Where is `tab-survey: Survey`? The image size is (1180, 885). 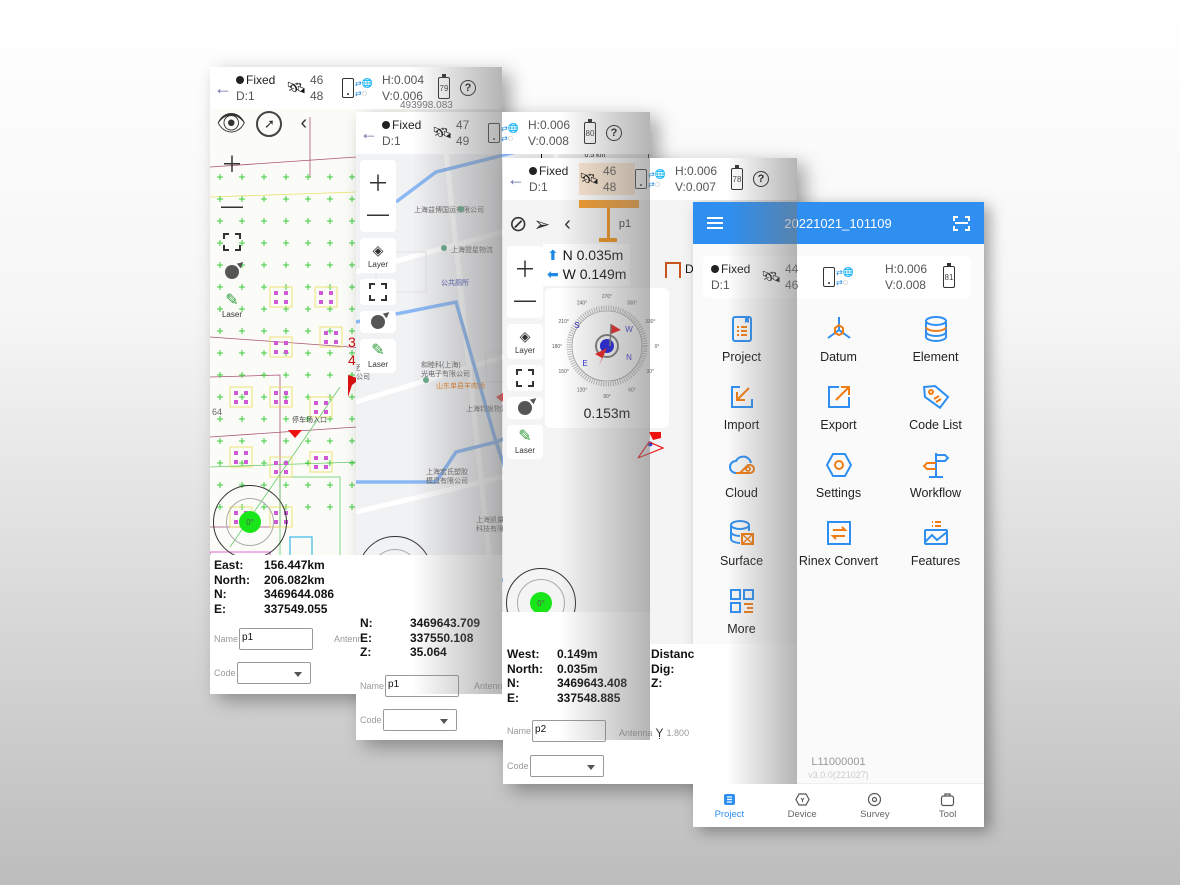 tab-survey: Survey is located at coordinates (875, 806).